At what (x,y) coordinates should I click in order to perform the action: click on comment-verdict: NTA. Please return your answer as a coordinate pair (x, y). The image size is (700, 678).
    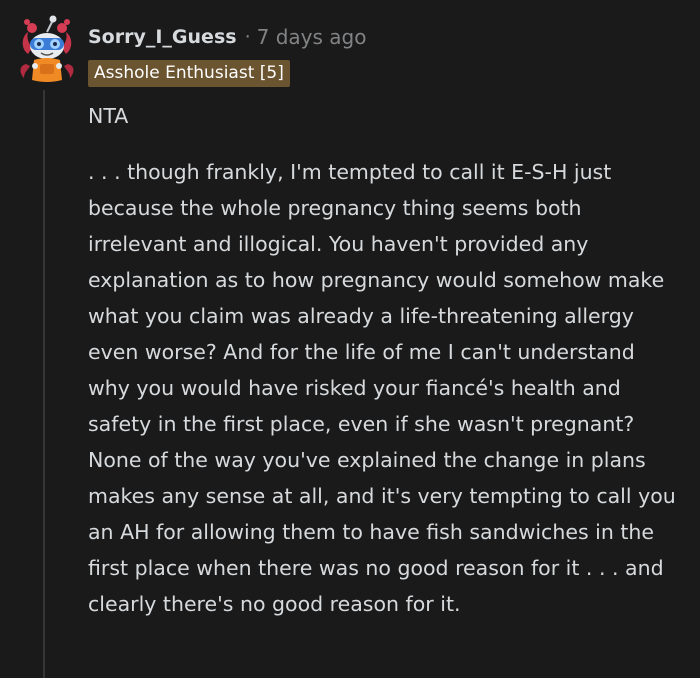
    Looking at the image, I should click on (108, 116).